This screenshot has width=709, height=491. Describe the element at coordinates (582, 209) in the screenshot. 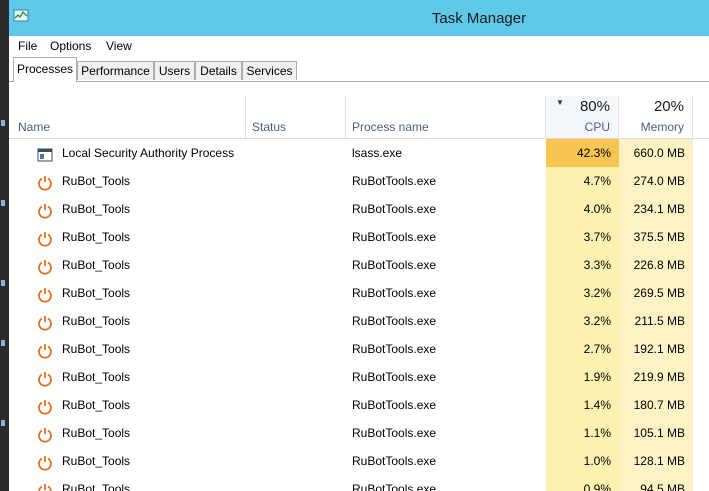

I see `cpu-cell: 4.0%` at that location.